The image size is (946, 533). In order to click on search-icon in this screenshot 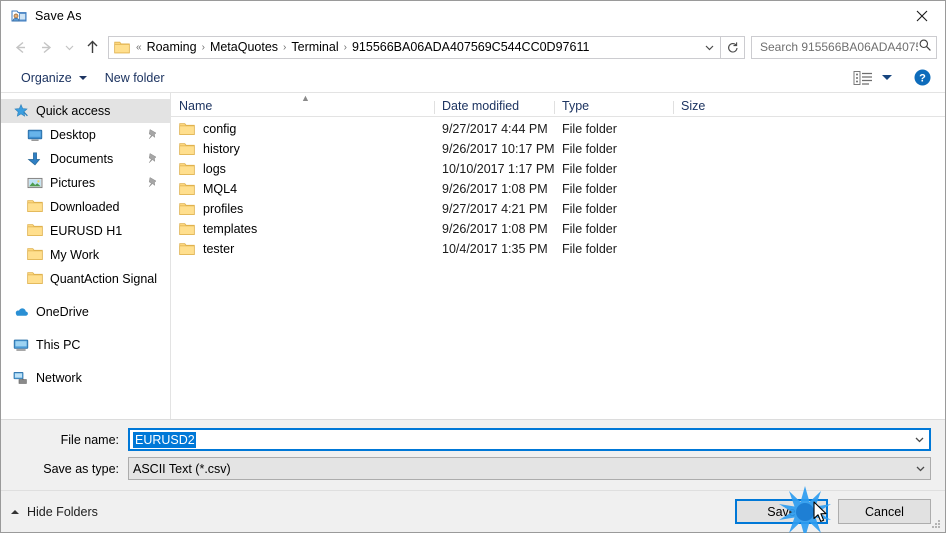, I will do `click(925, 47)`.